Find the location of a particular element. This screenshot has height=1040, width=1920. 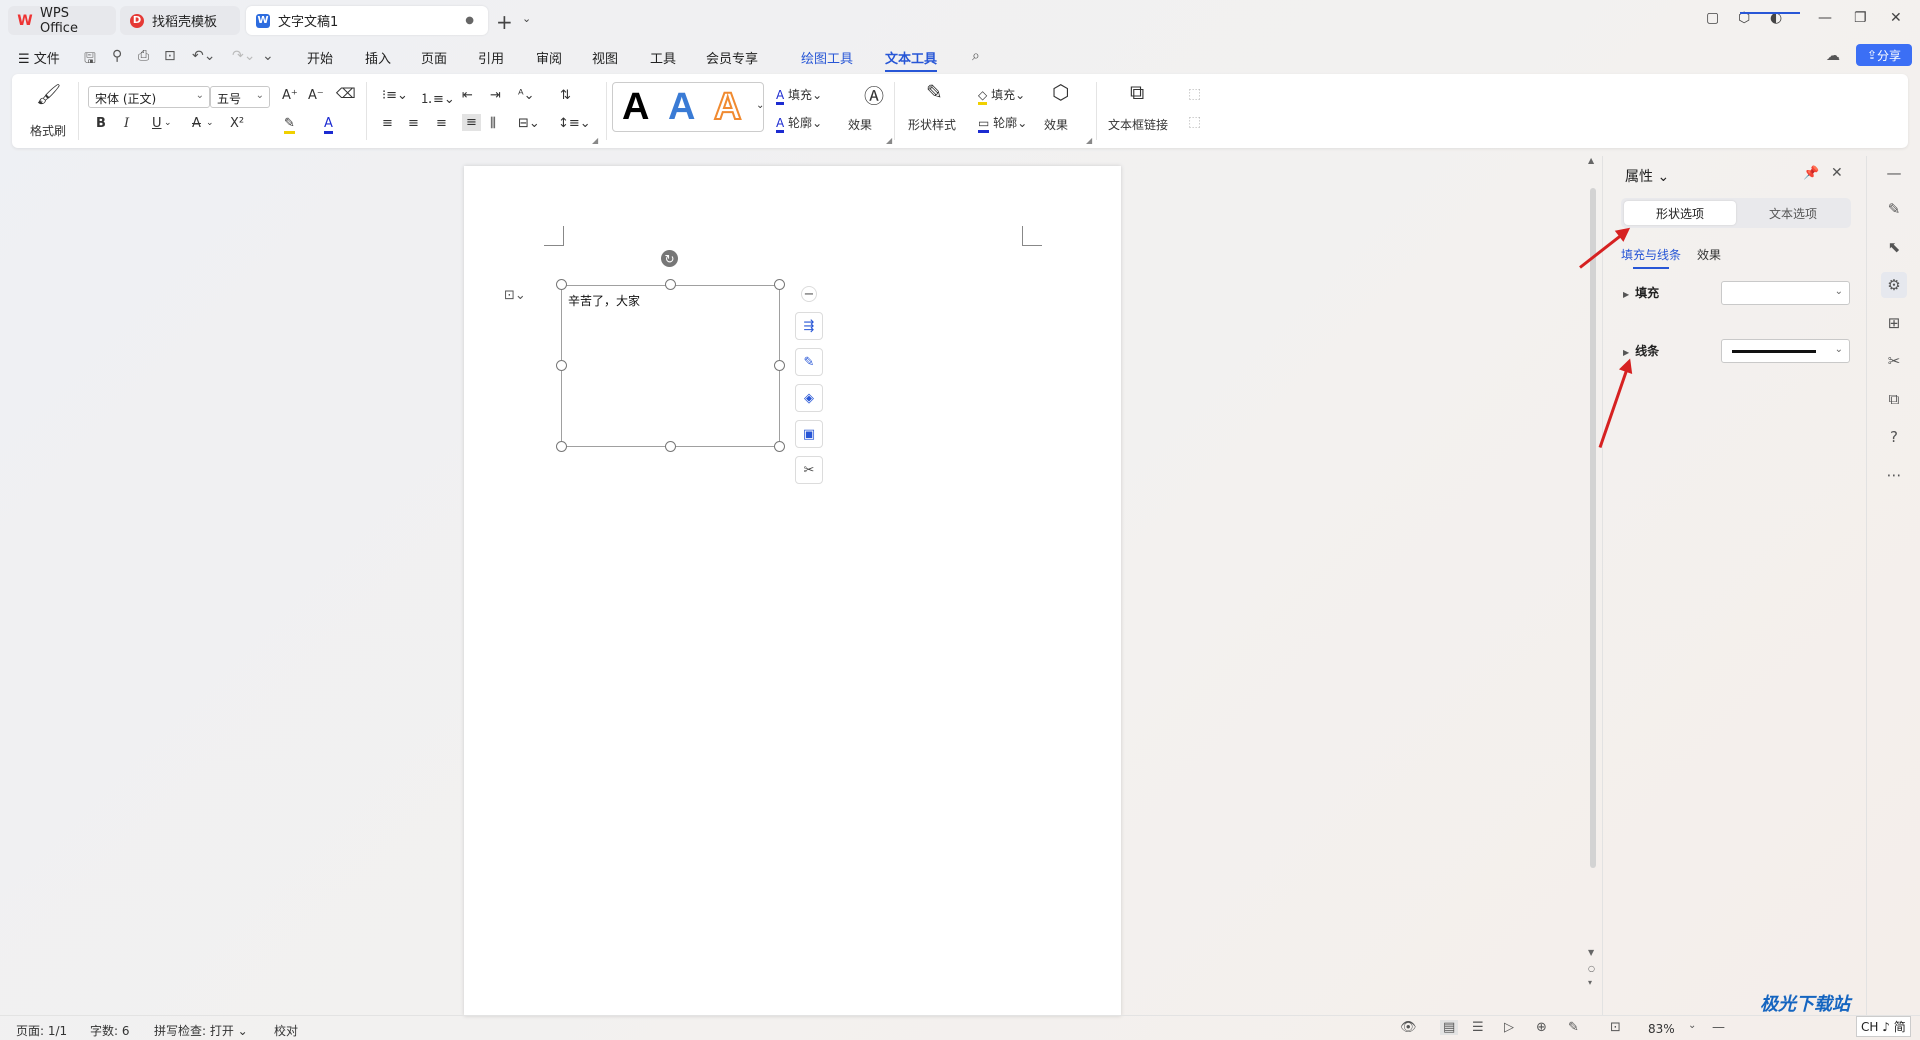

text-style-black: A is located at coordinates (635, 107).